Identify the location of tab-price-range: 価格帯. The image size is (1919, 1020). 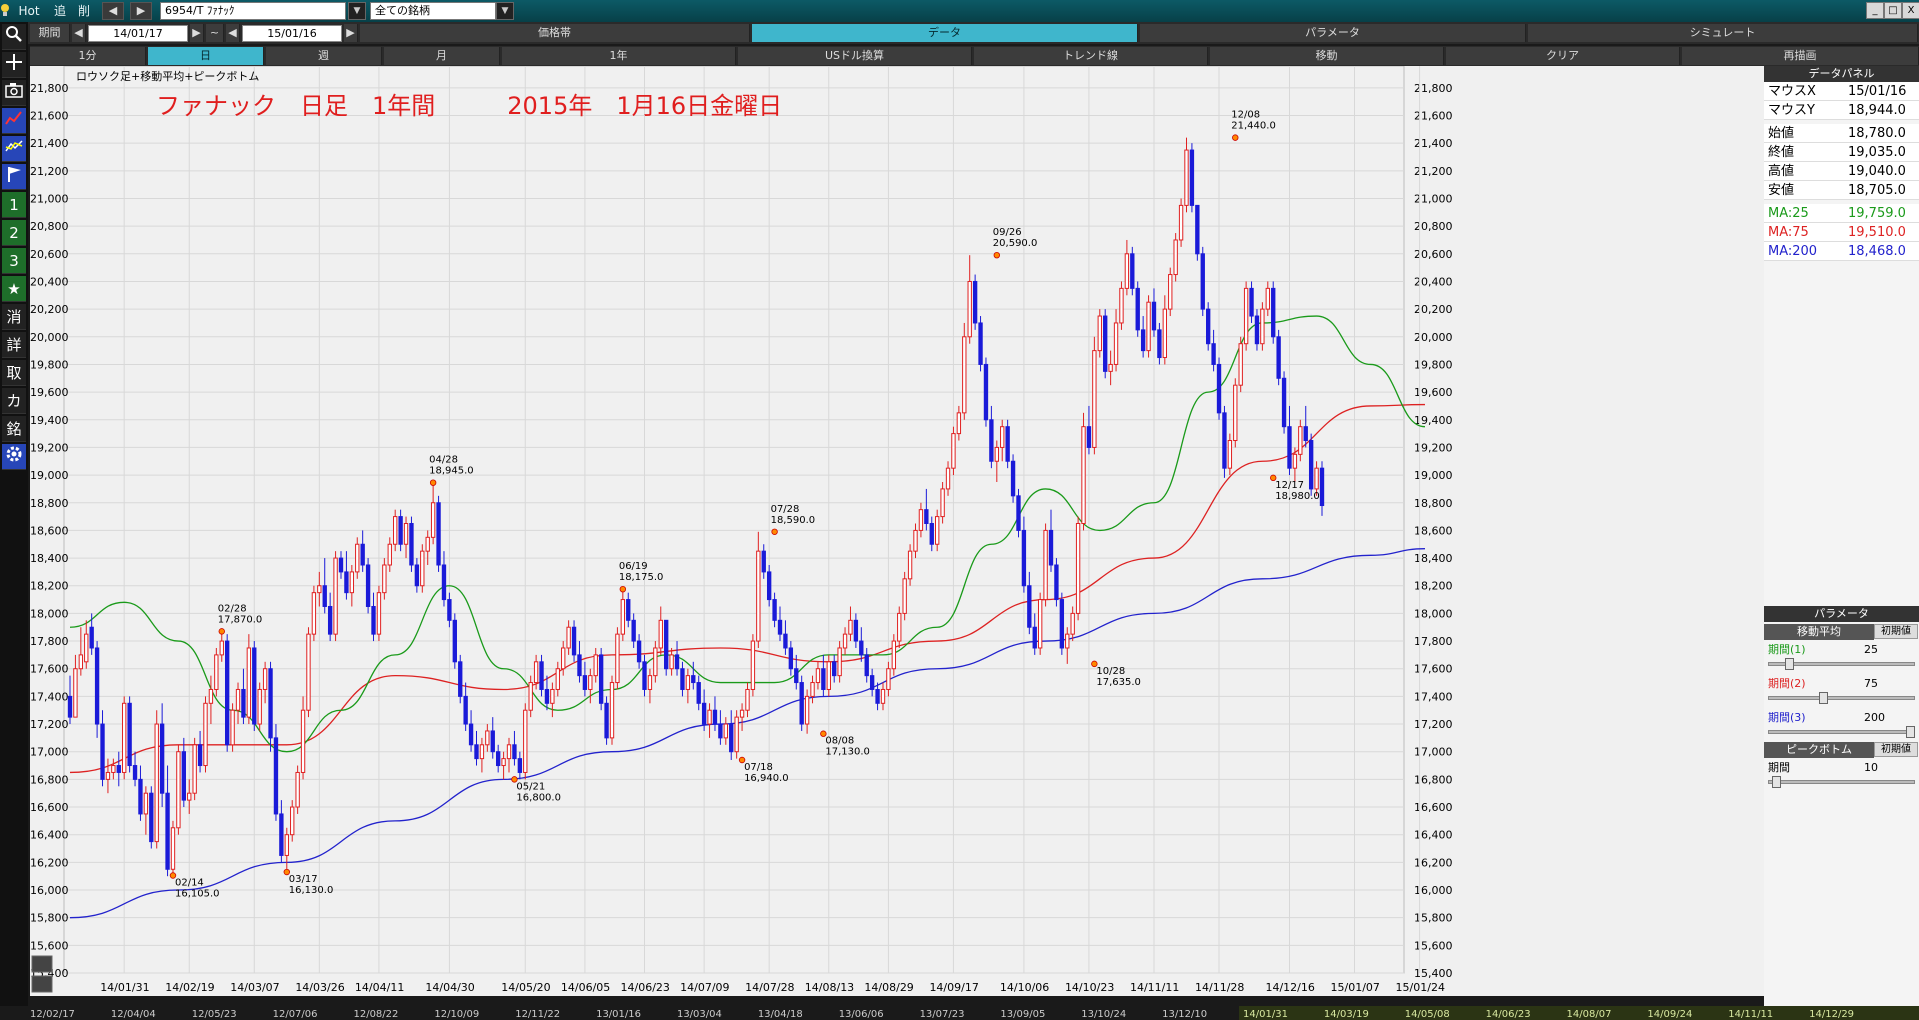
(555, 33).